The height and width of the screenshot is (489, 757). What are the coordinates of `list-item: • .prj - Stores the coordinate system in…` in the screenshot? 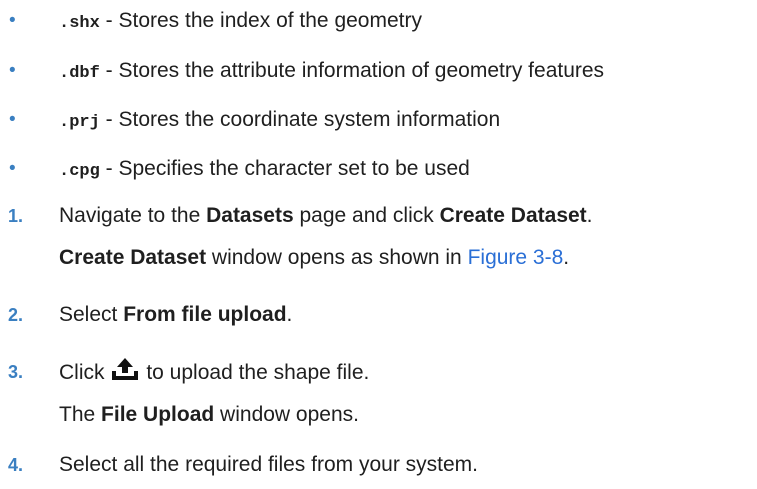 It's located at (378, 120).